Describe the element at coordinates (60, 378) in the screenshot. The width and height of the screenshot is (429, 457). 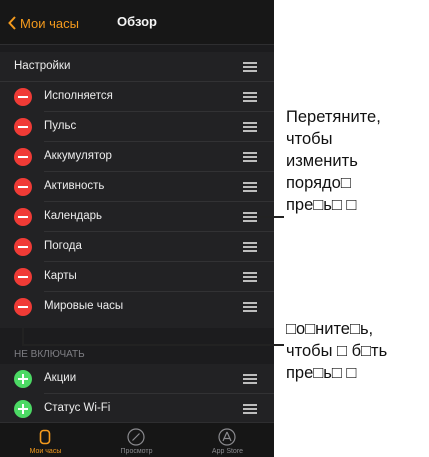
I see `list-item-label: Акции` at that location.